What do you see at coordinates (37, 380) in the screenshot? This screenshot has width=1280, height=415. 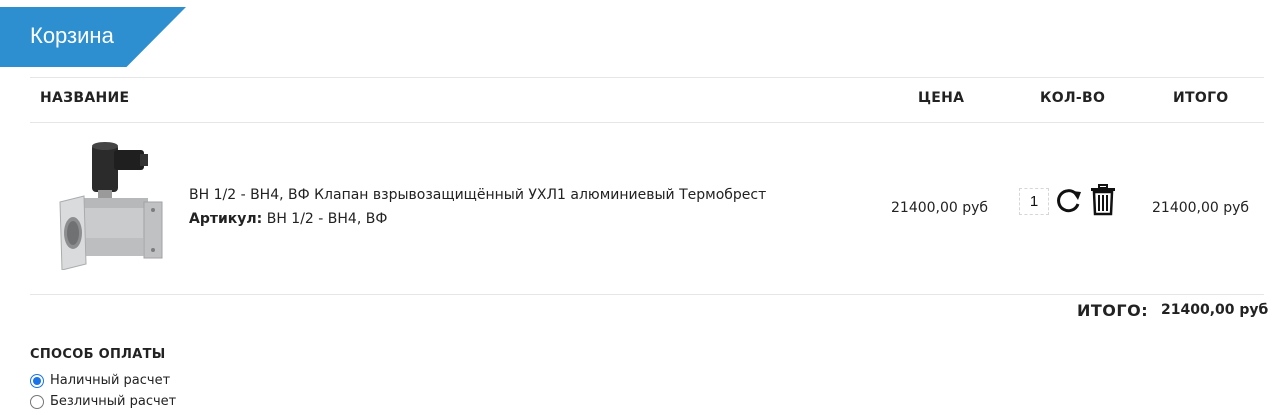 I see `payment-radio-cash` at bounding box center [37, 380].